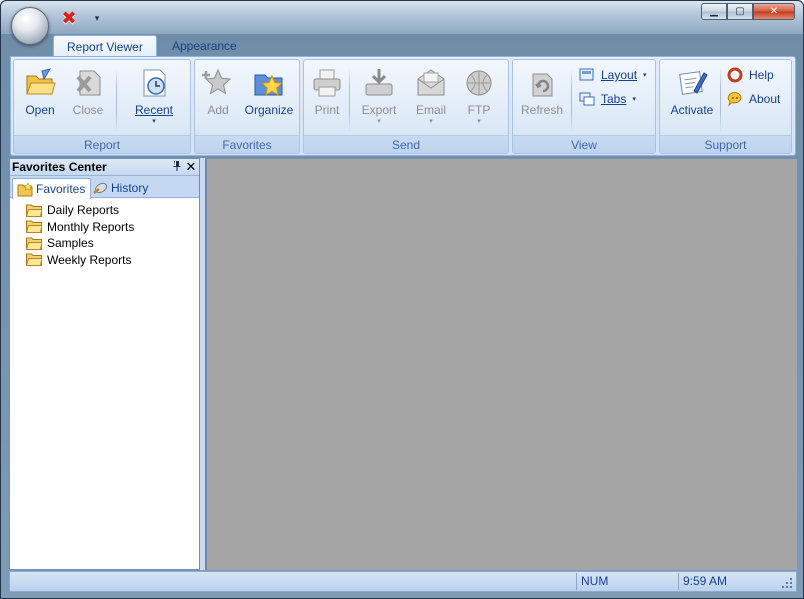 This screenshot has height=599, width=804. Describe the element at coordinates (479, 110) in the screenshot. I see `ftp-label: FTP` at that location.